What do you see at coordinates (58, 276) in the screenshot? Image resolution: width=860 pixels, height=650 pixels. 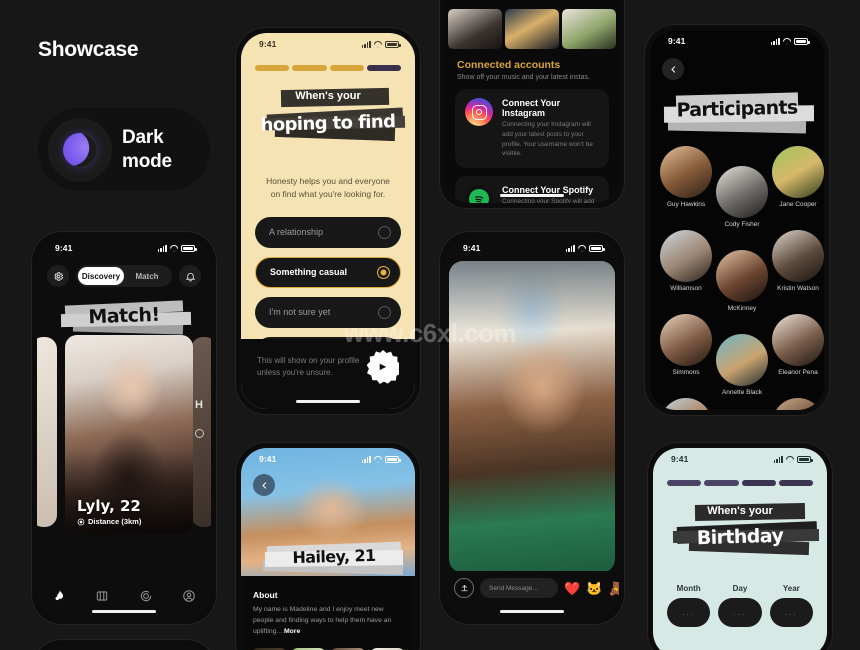 I see `gear-icon` at bounding box center [58, 276].